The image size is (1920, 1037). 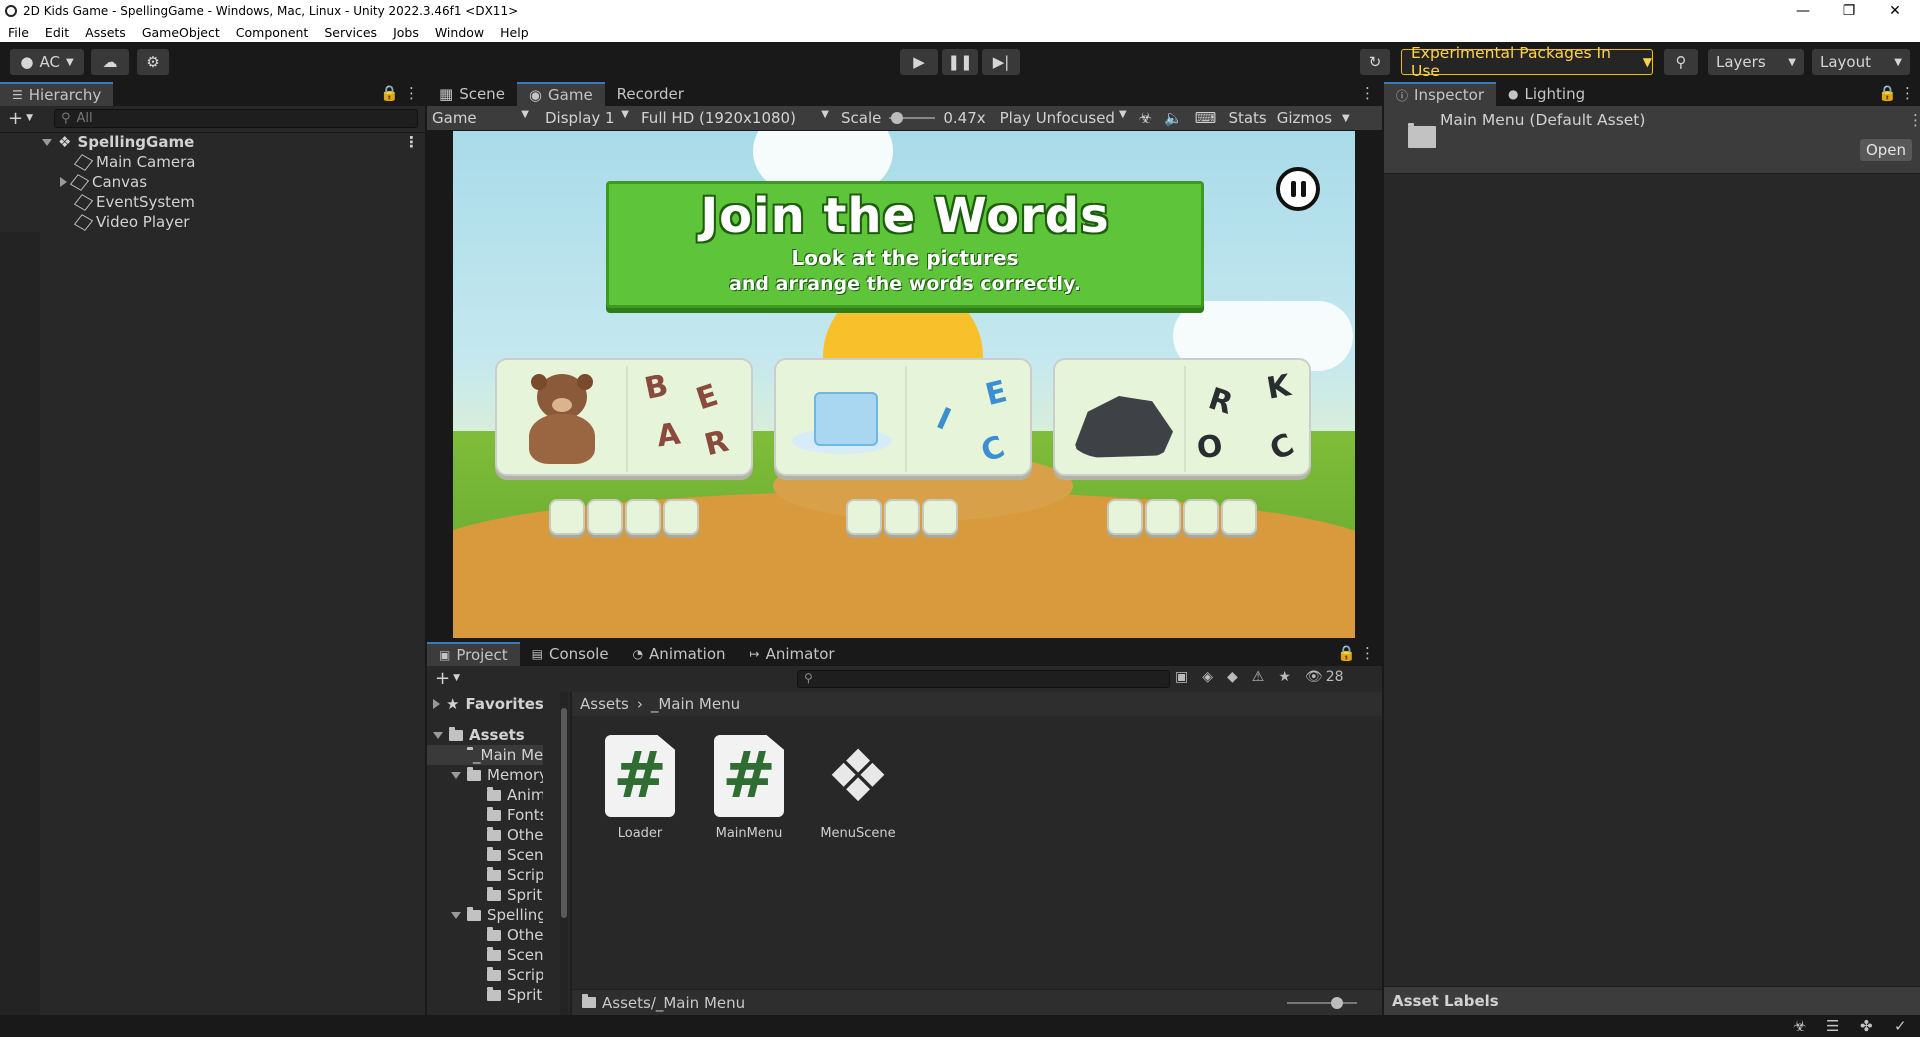 I want to click on create-button: + ▼, so click(x=24, y=118).